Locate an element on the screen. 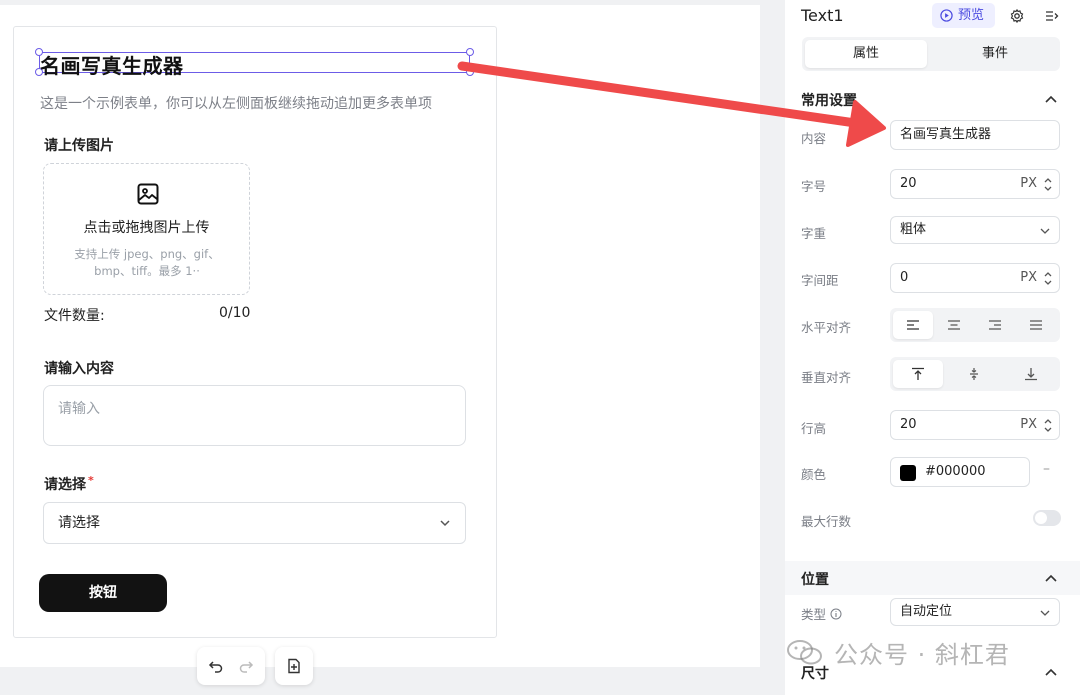  max-lines-label: 最大行数 is located at coordinates (826, 521).